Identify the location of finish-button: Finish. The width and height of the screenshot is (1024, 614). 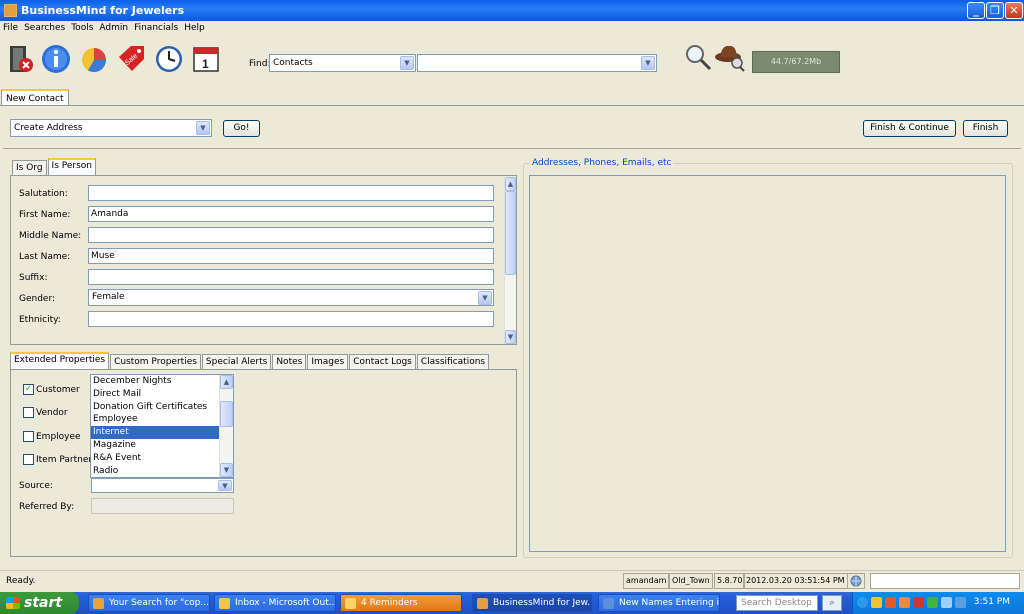
(985, 128).